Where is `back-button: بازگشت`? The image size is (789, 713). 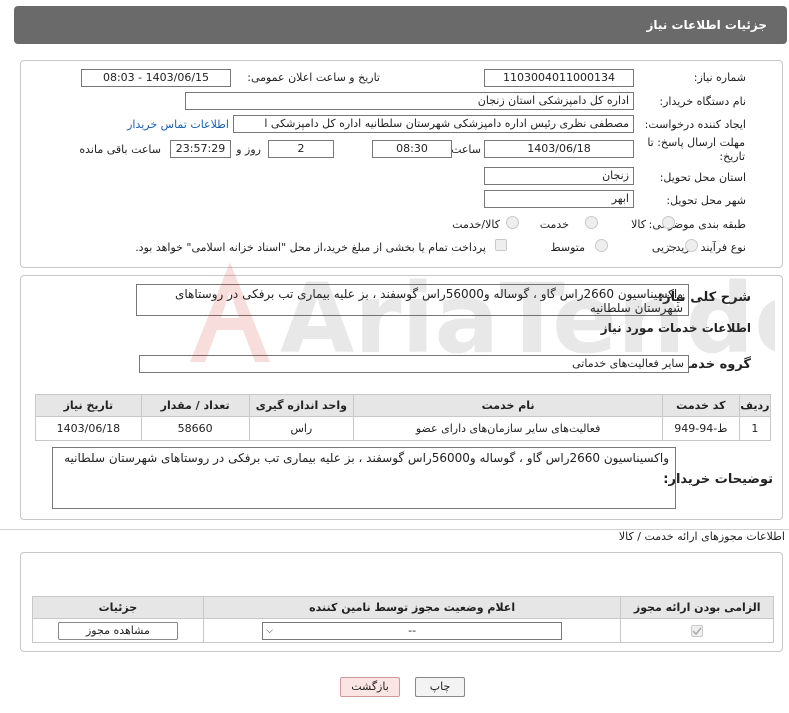
back-button: بازگشت is located at coordinates (370, 687).